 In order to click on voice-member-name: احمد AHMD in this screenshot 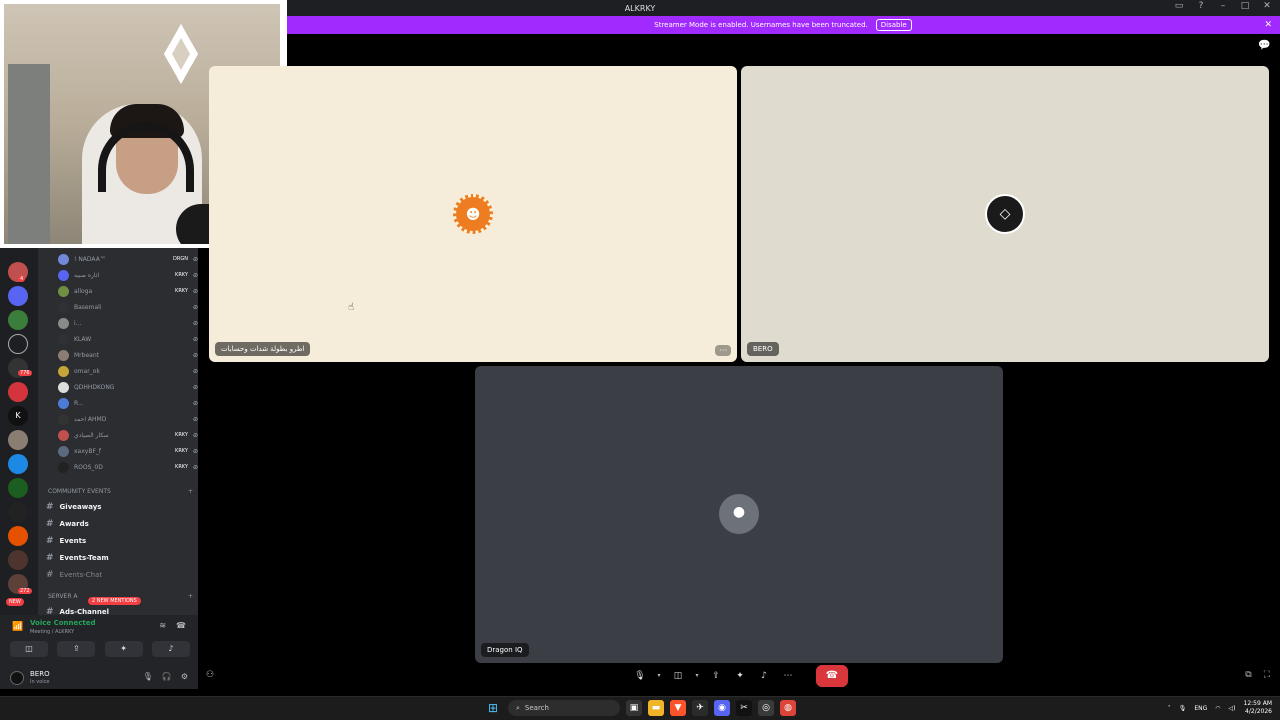, I will do `click(90, 419)`.